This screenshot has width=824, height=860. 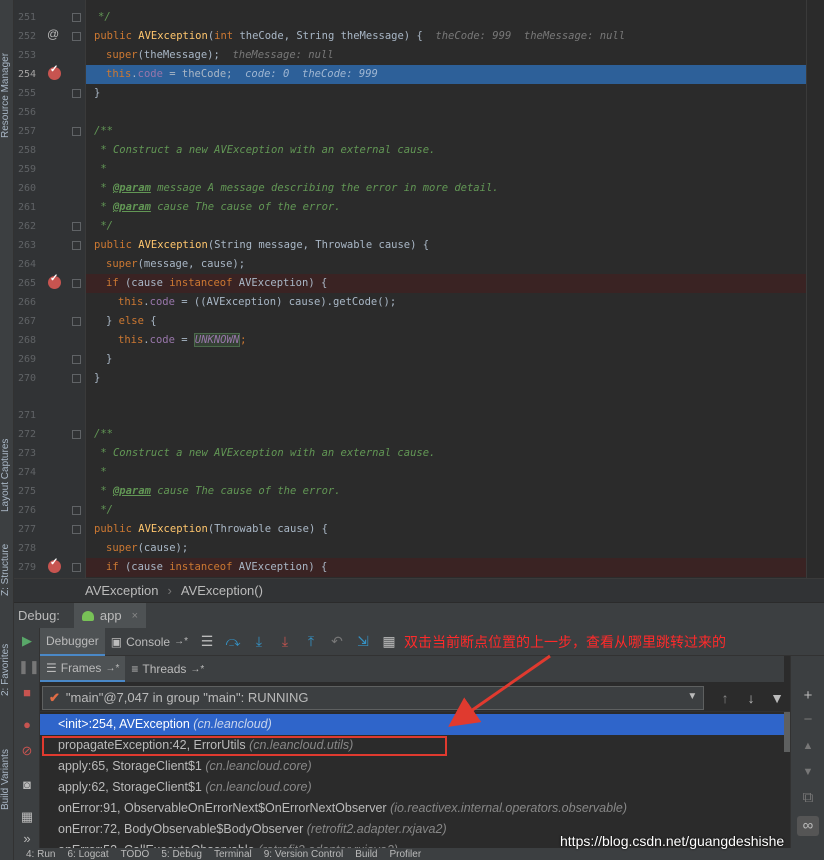 I want to click on line-number: 257, so click(x=26, y=131).